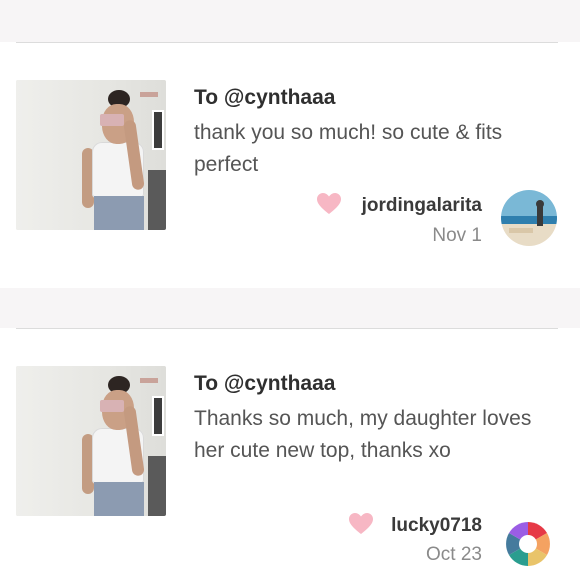 The width and height of the screenshot is (580, 580). What do you see at coordinates (457, 235) in the screenshot?
I see `comment-date: Nov 1` at bounding box center [457, 235].